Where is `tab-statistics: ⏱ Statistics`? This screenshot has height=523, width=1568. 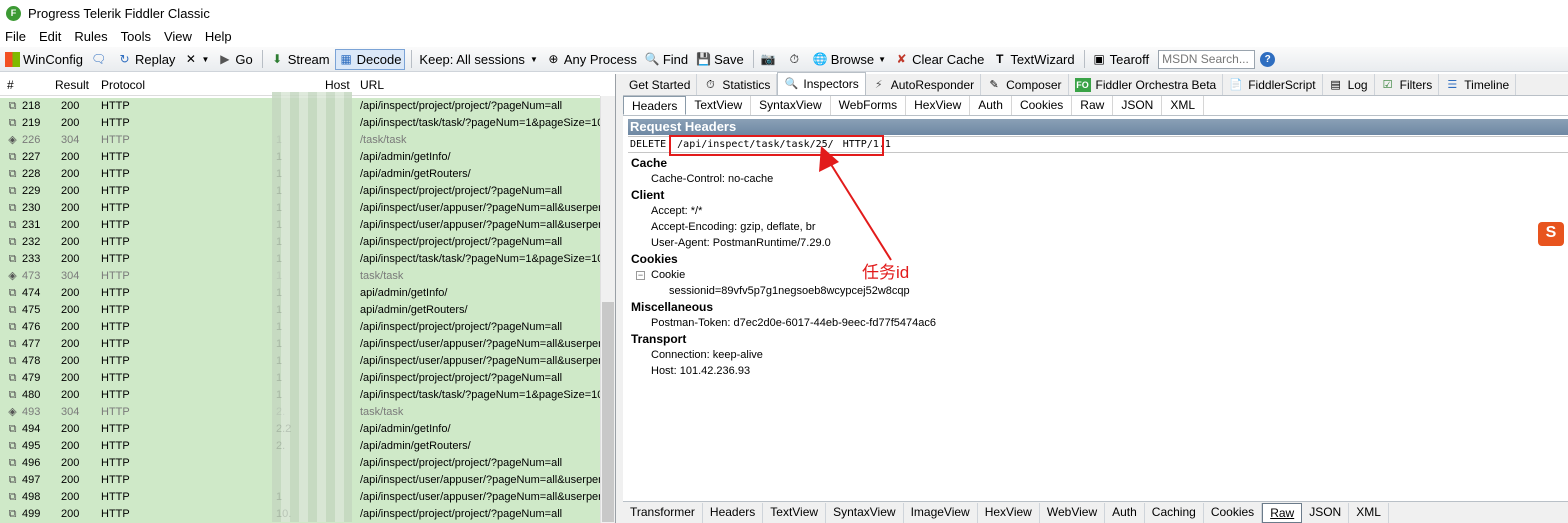 tab-statistics: ⏱ Statistics is located at coordinates (737, 84).